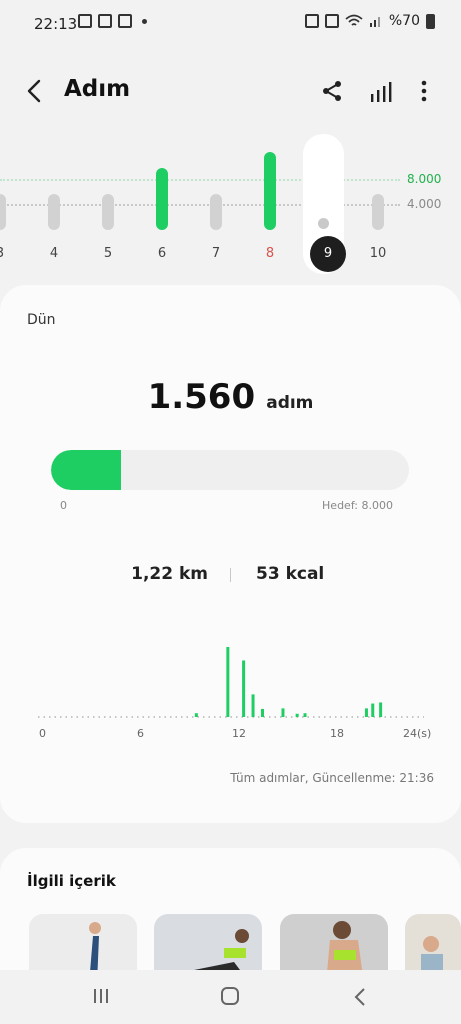 The image size is (461, 1024). I want to click on more-notifications-icon, so click(144, 21).